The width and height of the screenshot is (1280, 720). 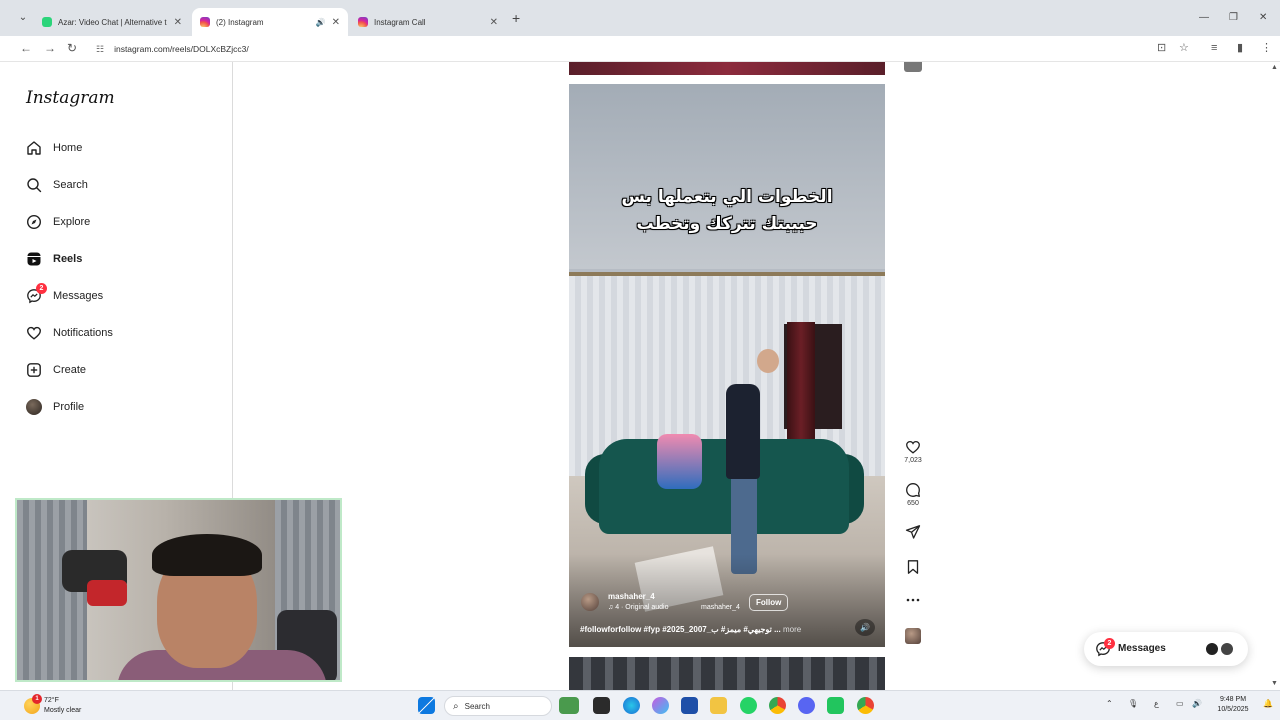 I want to click on scroll-up-arrow-icon: ▲, so click(x=1274, y=67).